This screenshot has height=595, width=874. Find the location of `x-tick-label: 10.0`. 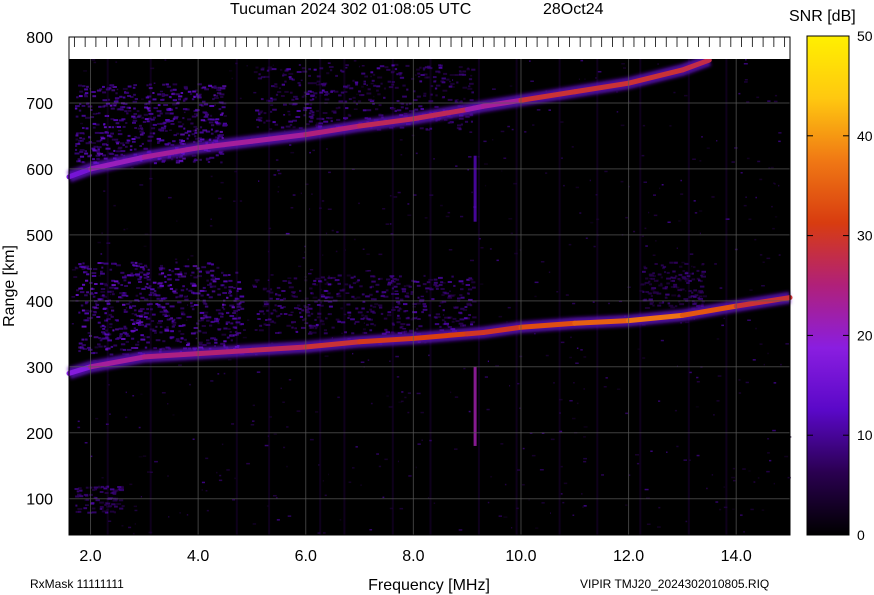

x-tick-label: 10.0 is located at coordinates (520, 556).